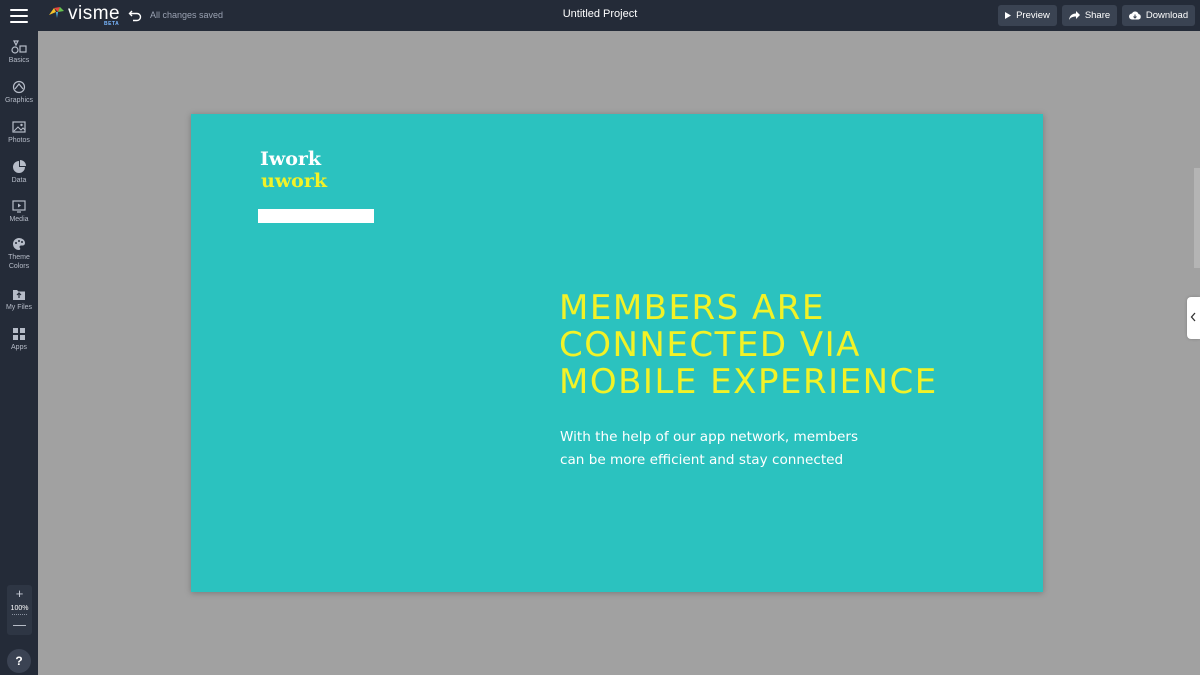 This screenshot has width=1200, height=675. I want to click on brand-line-2: uwork, so click(294, 181).